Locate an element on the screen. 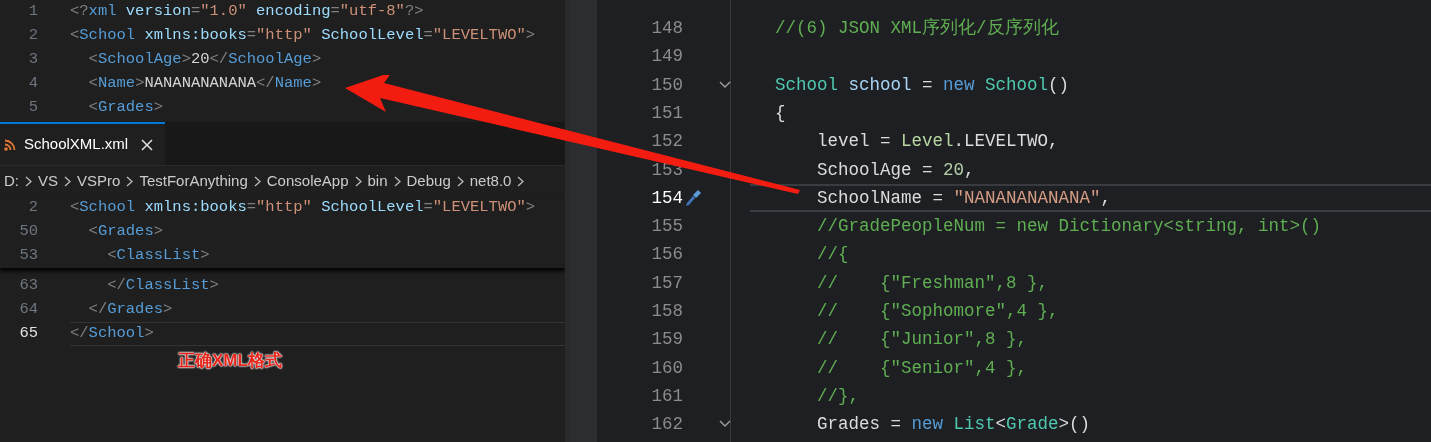 The height and width of the screenshot is (442, 1431). line-number: 151 is located at coordinates (666, 113).